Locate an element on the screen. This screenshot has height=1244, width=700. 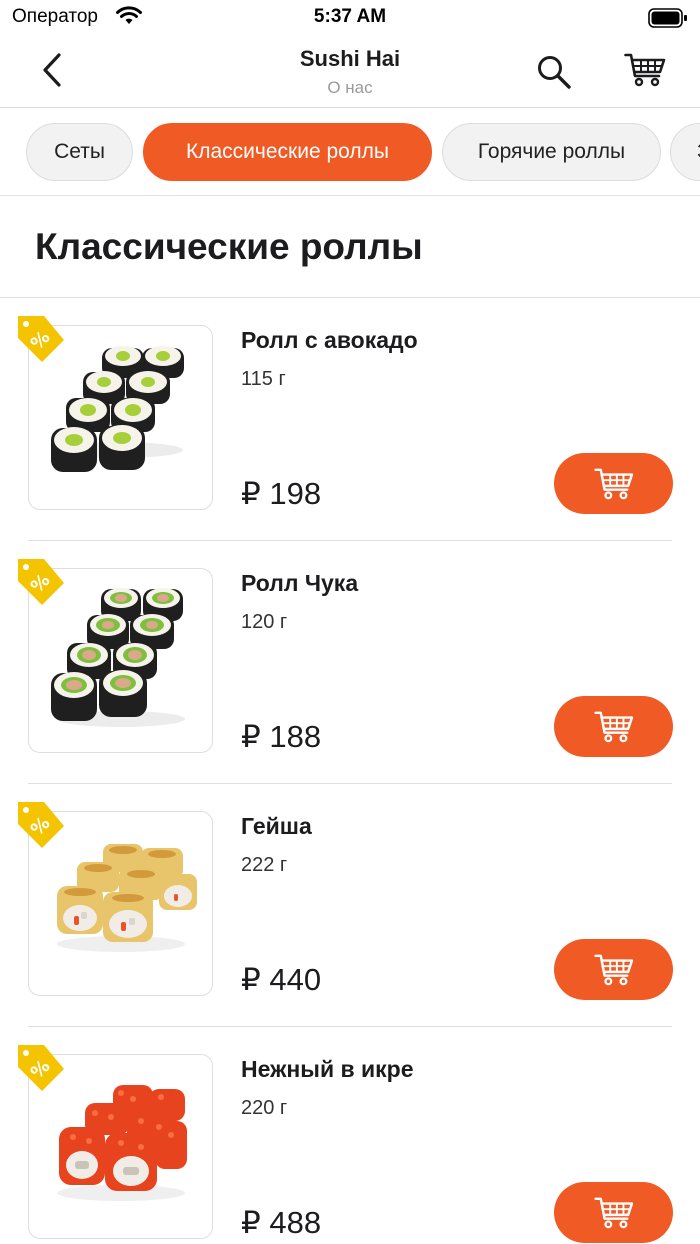
product-name: Ролл Чука is located at coordinates (300, 583).